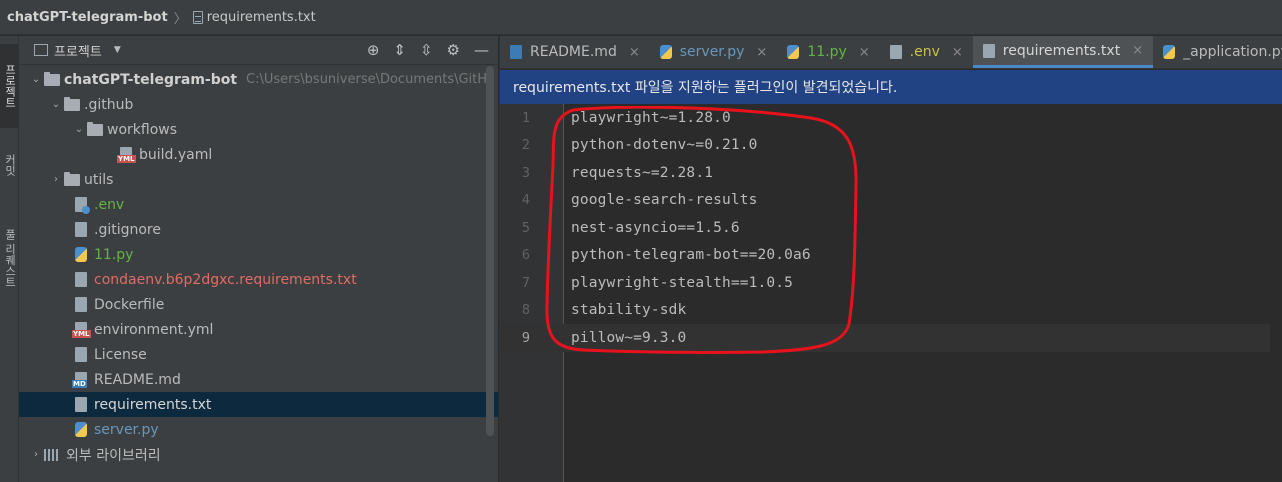 Image resolution: width=1282 pixels, height=482 pixels. Describe the element at coordinates (891, 173) in the screenshot. I see `code-line: 3 requests~=2.28.1` at that location.